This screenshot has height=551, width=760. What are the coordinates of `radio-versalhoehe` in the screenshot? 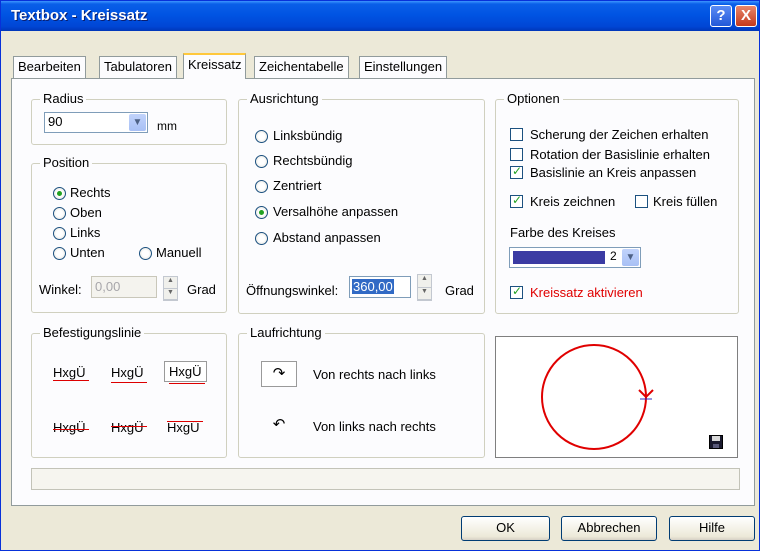 It's located at (261, 212).